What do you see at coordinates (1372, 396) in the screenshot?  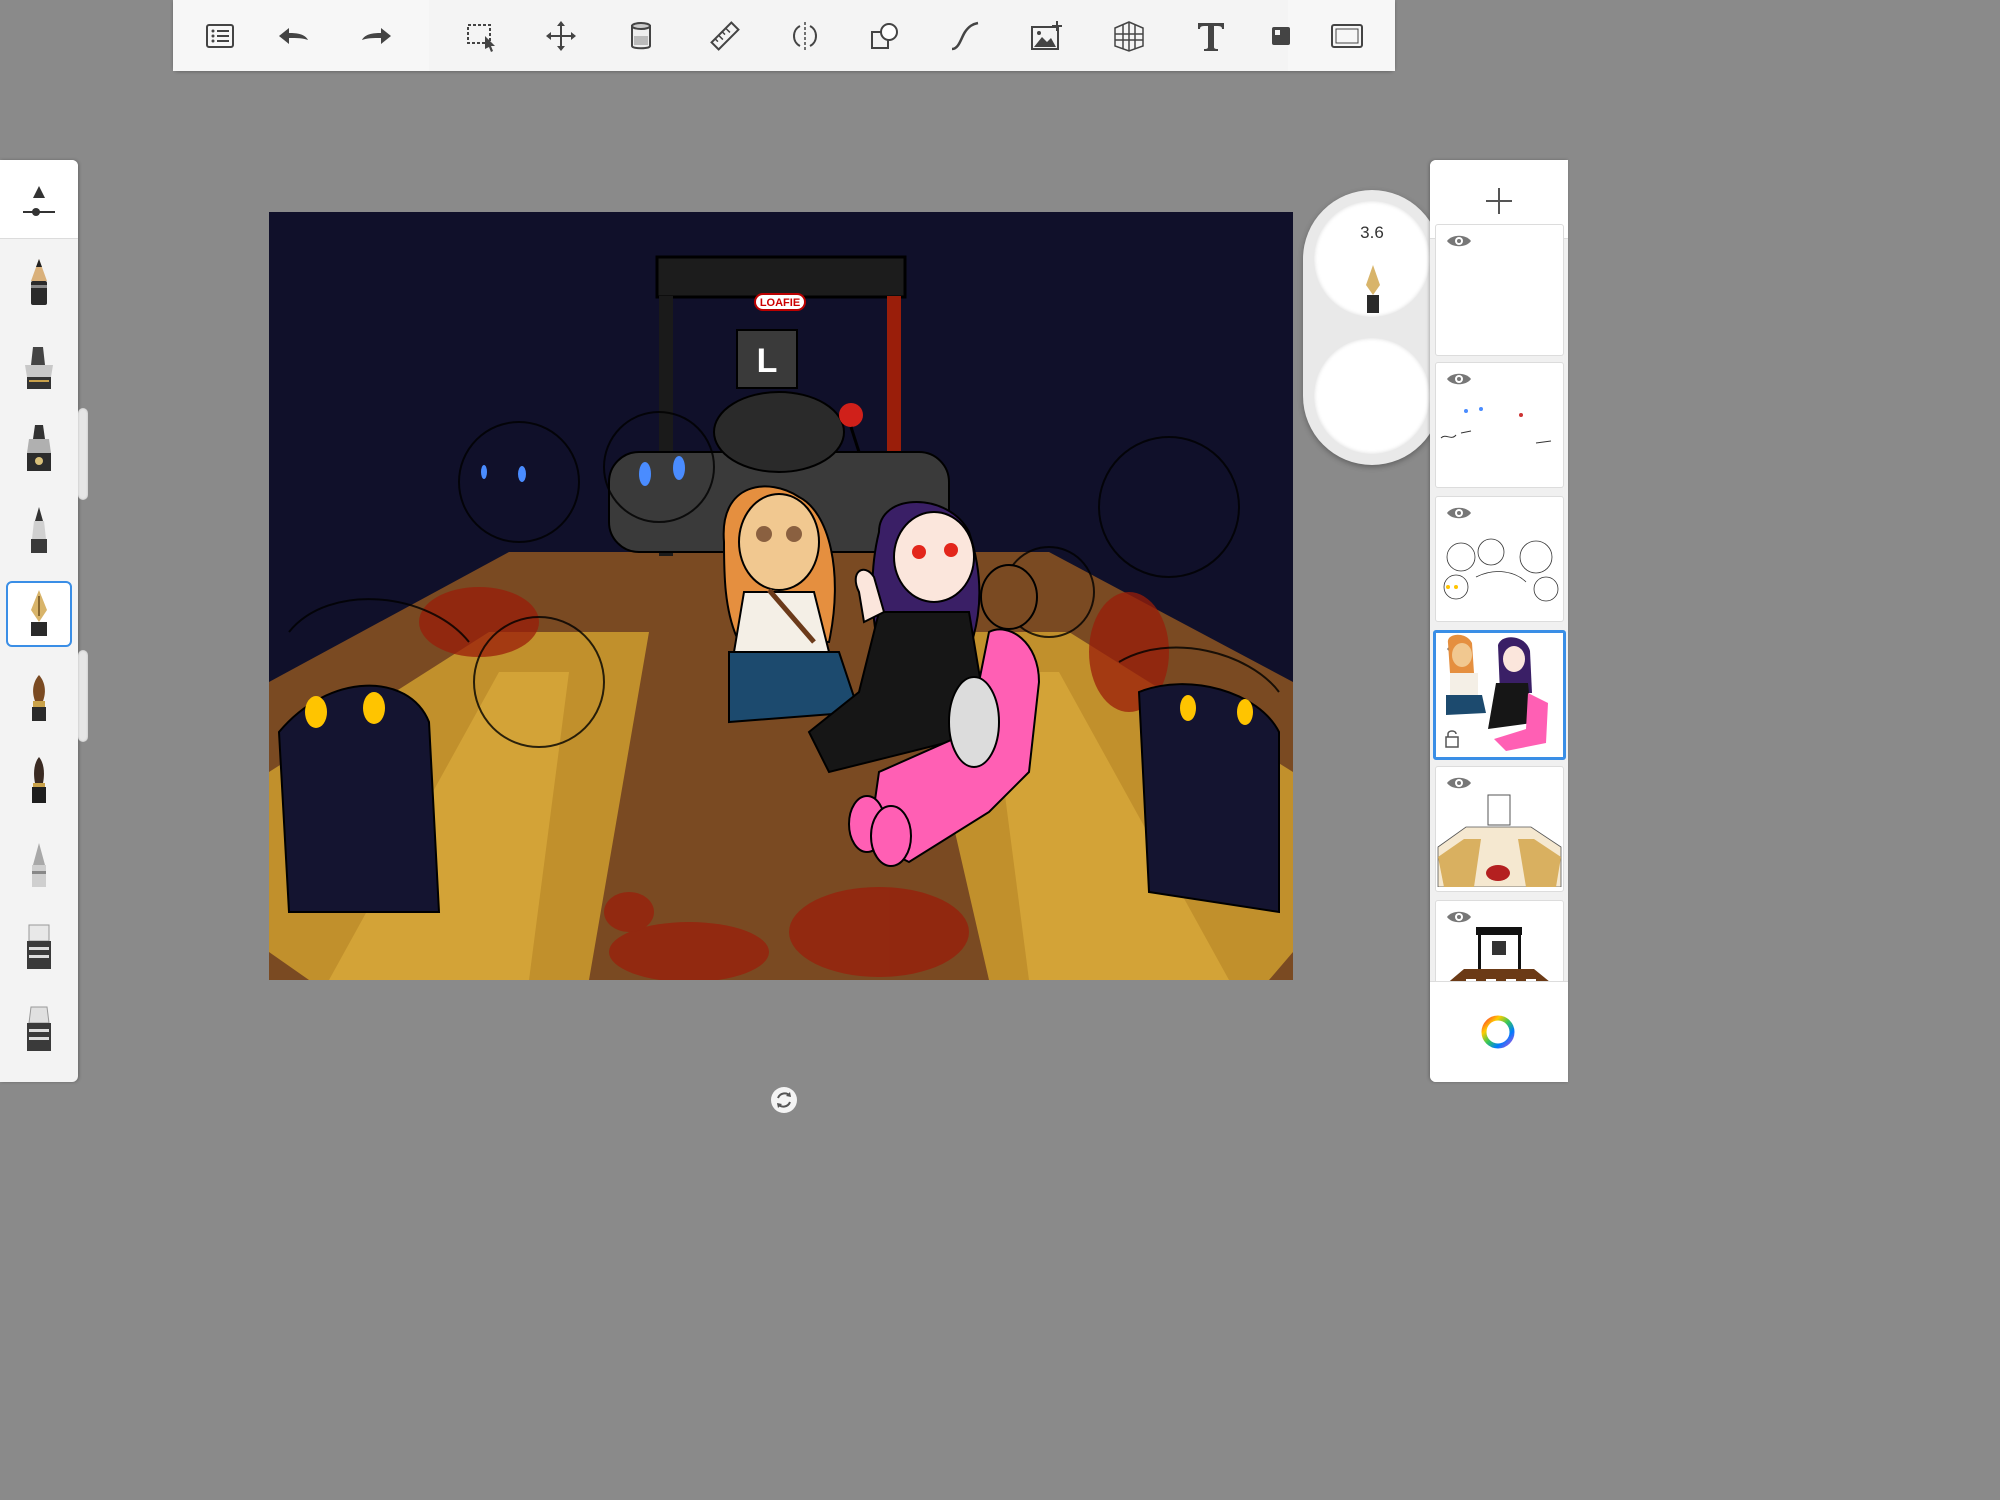 I see `brush-opacity-control` at bounding box center [1372, 396].